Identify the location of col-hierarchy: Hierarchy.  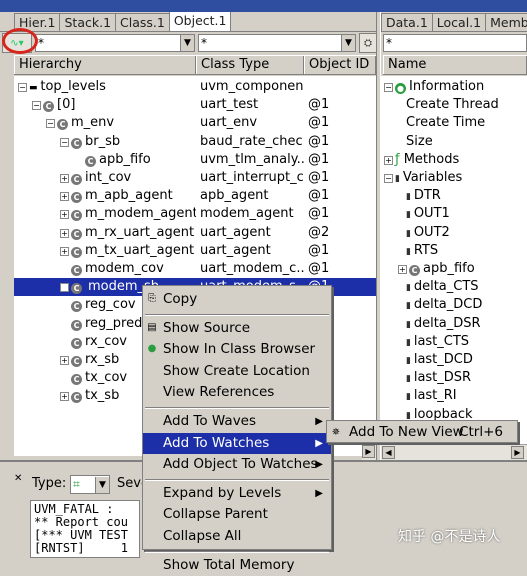
(105, 65).